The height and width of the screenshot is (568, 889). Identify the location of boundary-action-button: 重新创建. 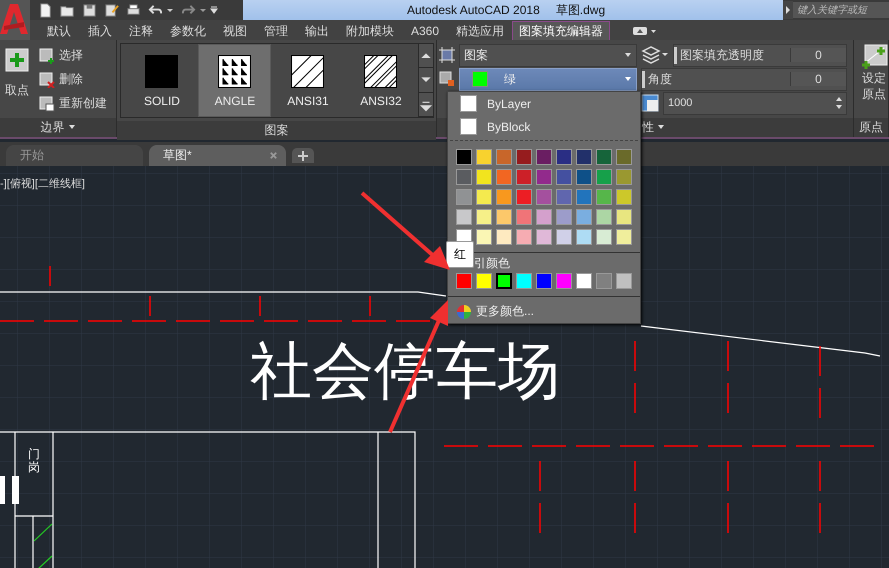
(73, 103).